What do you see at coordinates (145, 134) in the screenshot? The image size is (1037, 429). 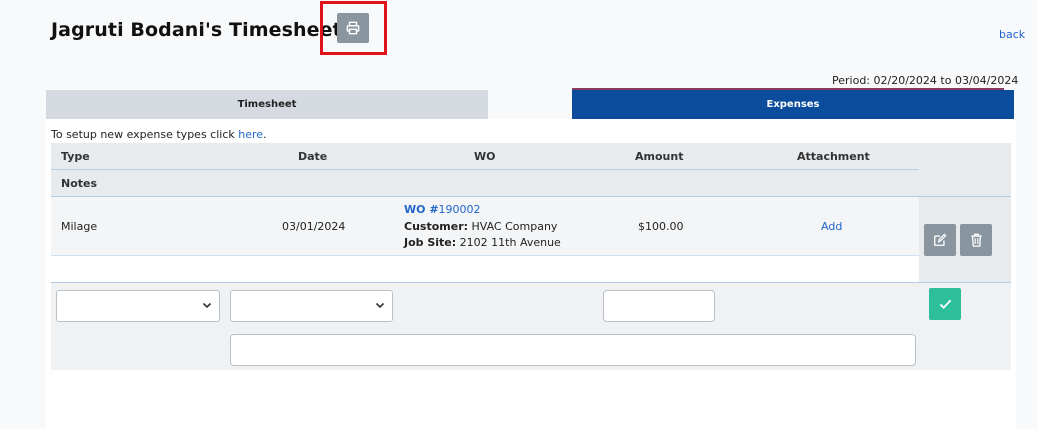 I see `setup-text: To setup new expense types click` at bounding box center [145, 134].